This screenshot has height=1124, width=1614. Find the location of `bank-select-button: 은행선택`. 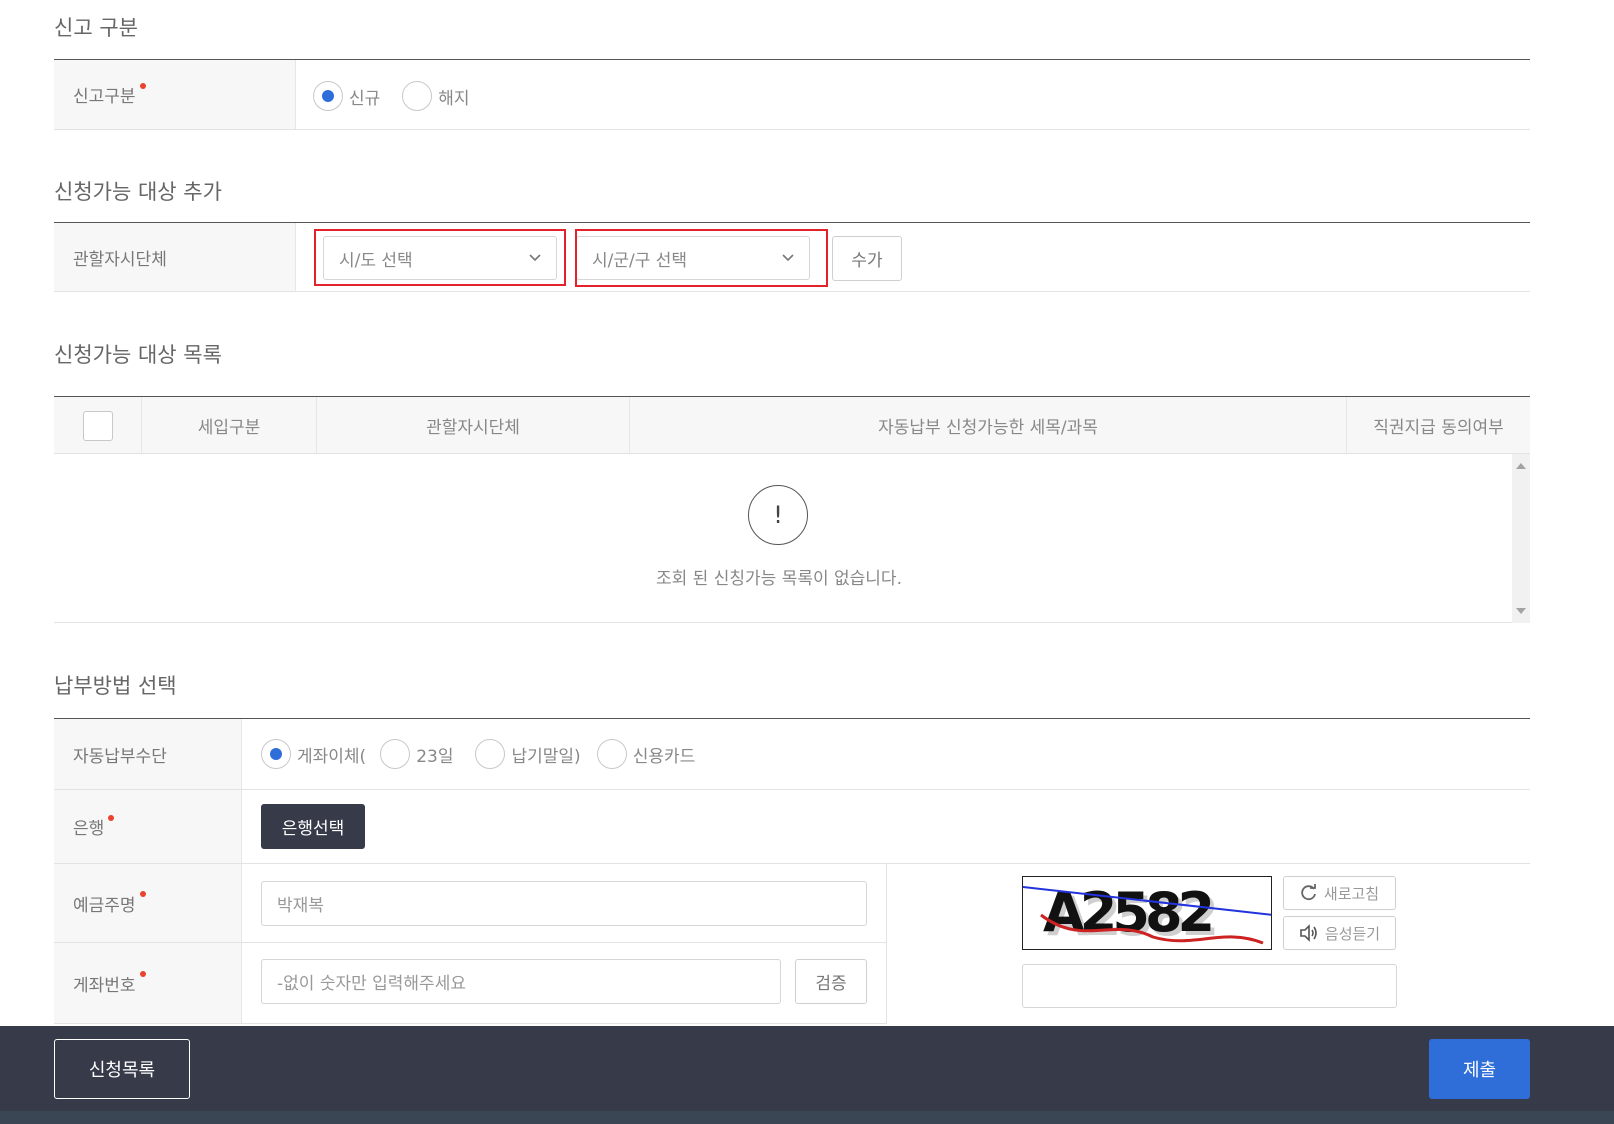

bank-select-button: 은행선택 is located at coordinates (313, 826).